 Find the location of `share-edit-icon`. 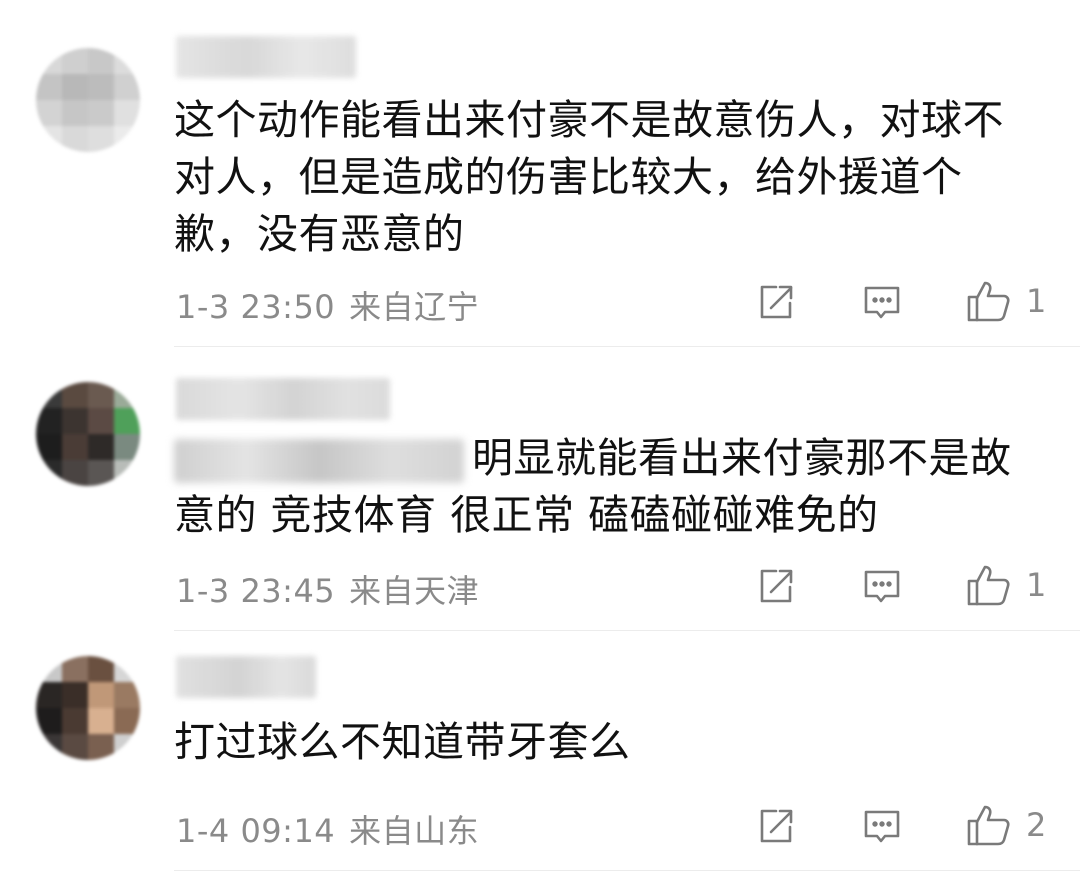

share-edit-icon is located at coordinates (776, 826).